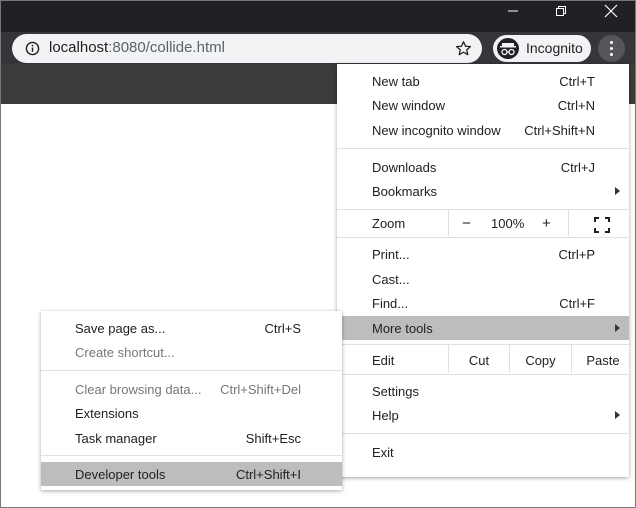 The height and width of the screenshot is (508, 636). What do you see at coordinates (540, 360) in the screenshot?
I see `copy-button: Copy` at bounding box center [540, 360].